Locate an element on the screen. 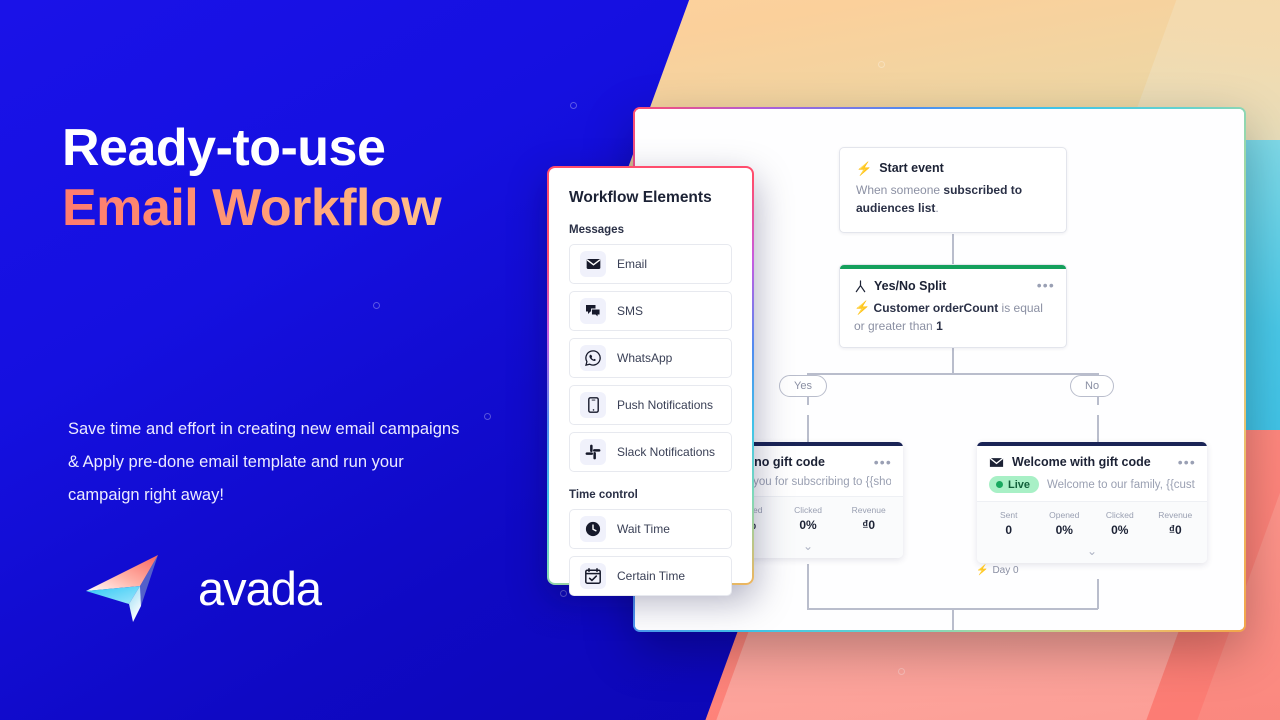 Image resolution: width=1280 pixels, height=720 pixels. split-branch-icon is located at coordinates (860, 285).